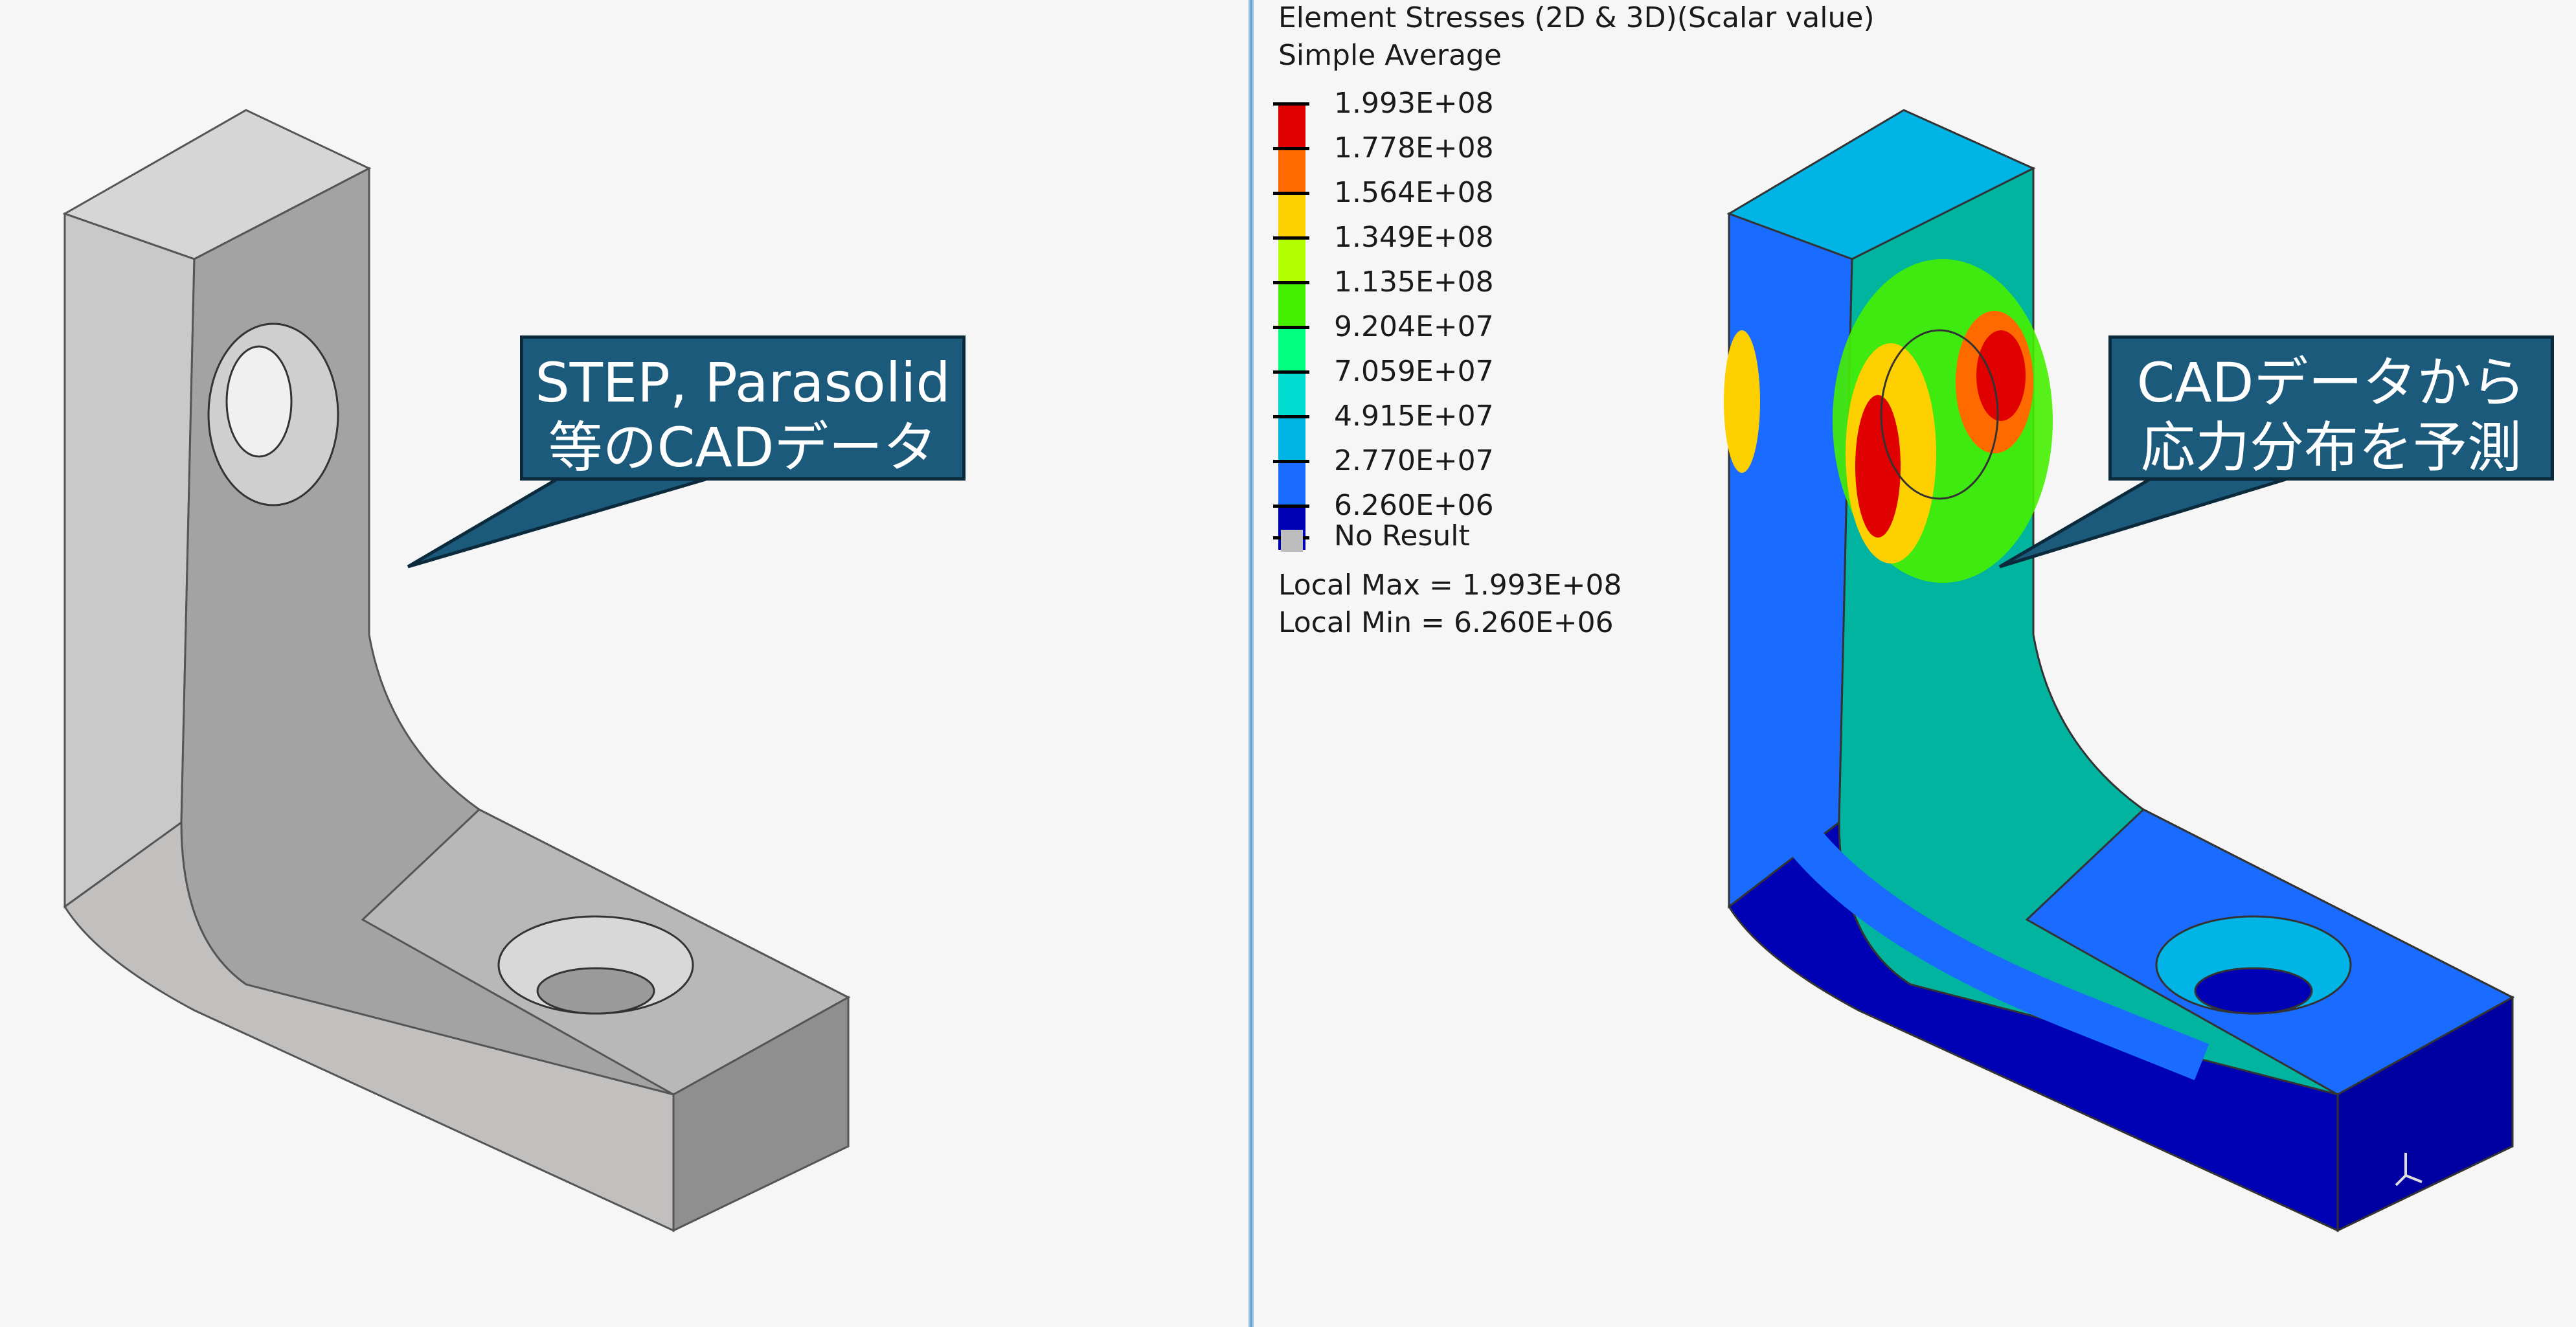 The width and height of the screenshot is (2576, 1327). Describe the element at coordinates (1414, 326) in the screenshot. I see `legend-value-label: 9.204E+07` at that location.